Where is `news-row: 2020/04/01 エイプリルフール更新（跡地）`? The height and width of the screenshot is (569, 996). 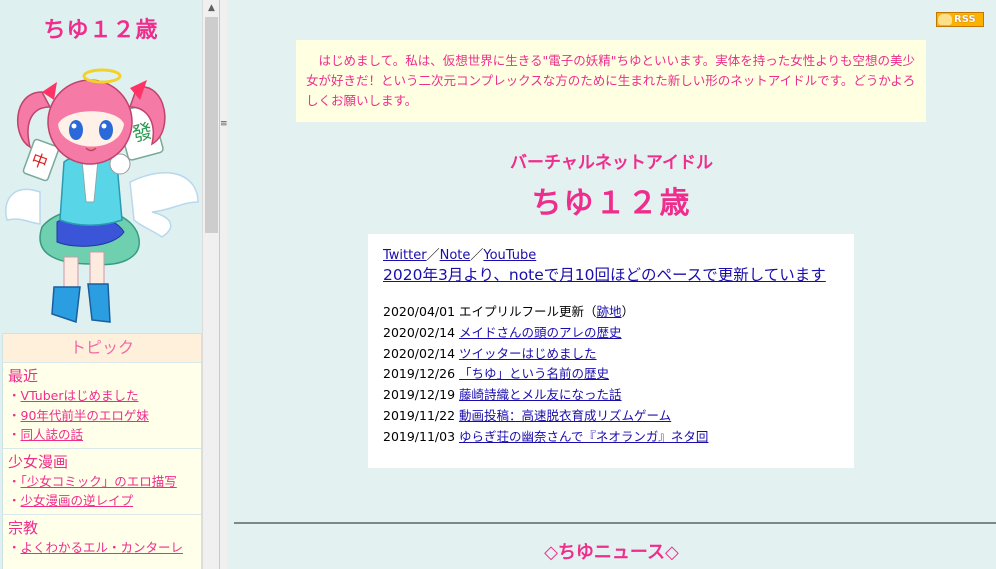 news-row: 2020/04/01 エイプリルフール更新（跡地） is located at coordinates (611, 312).